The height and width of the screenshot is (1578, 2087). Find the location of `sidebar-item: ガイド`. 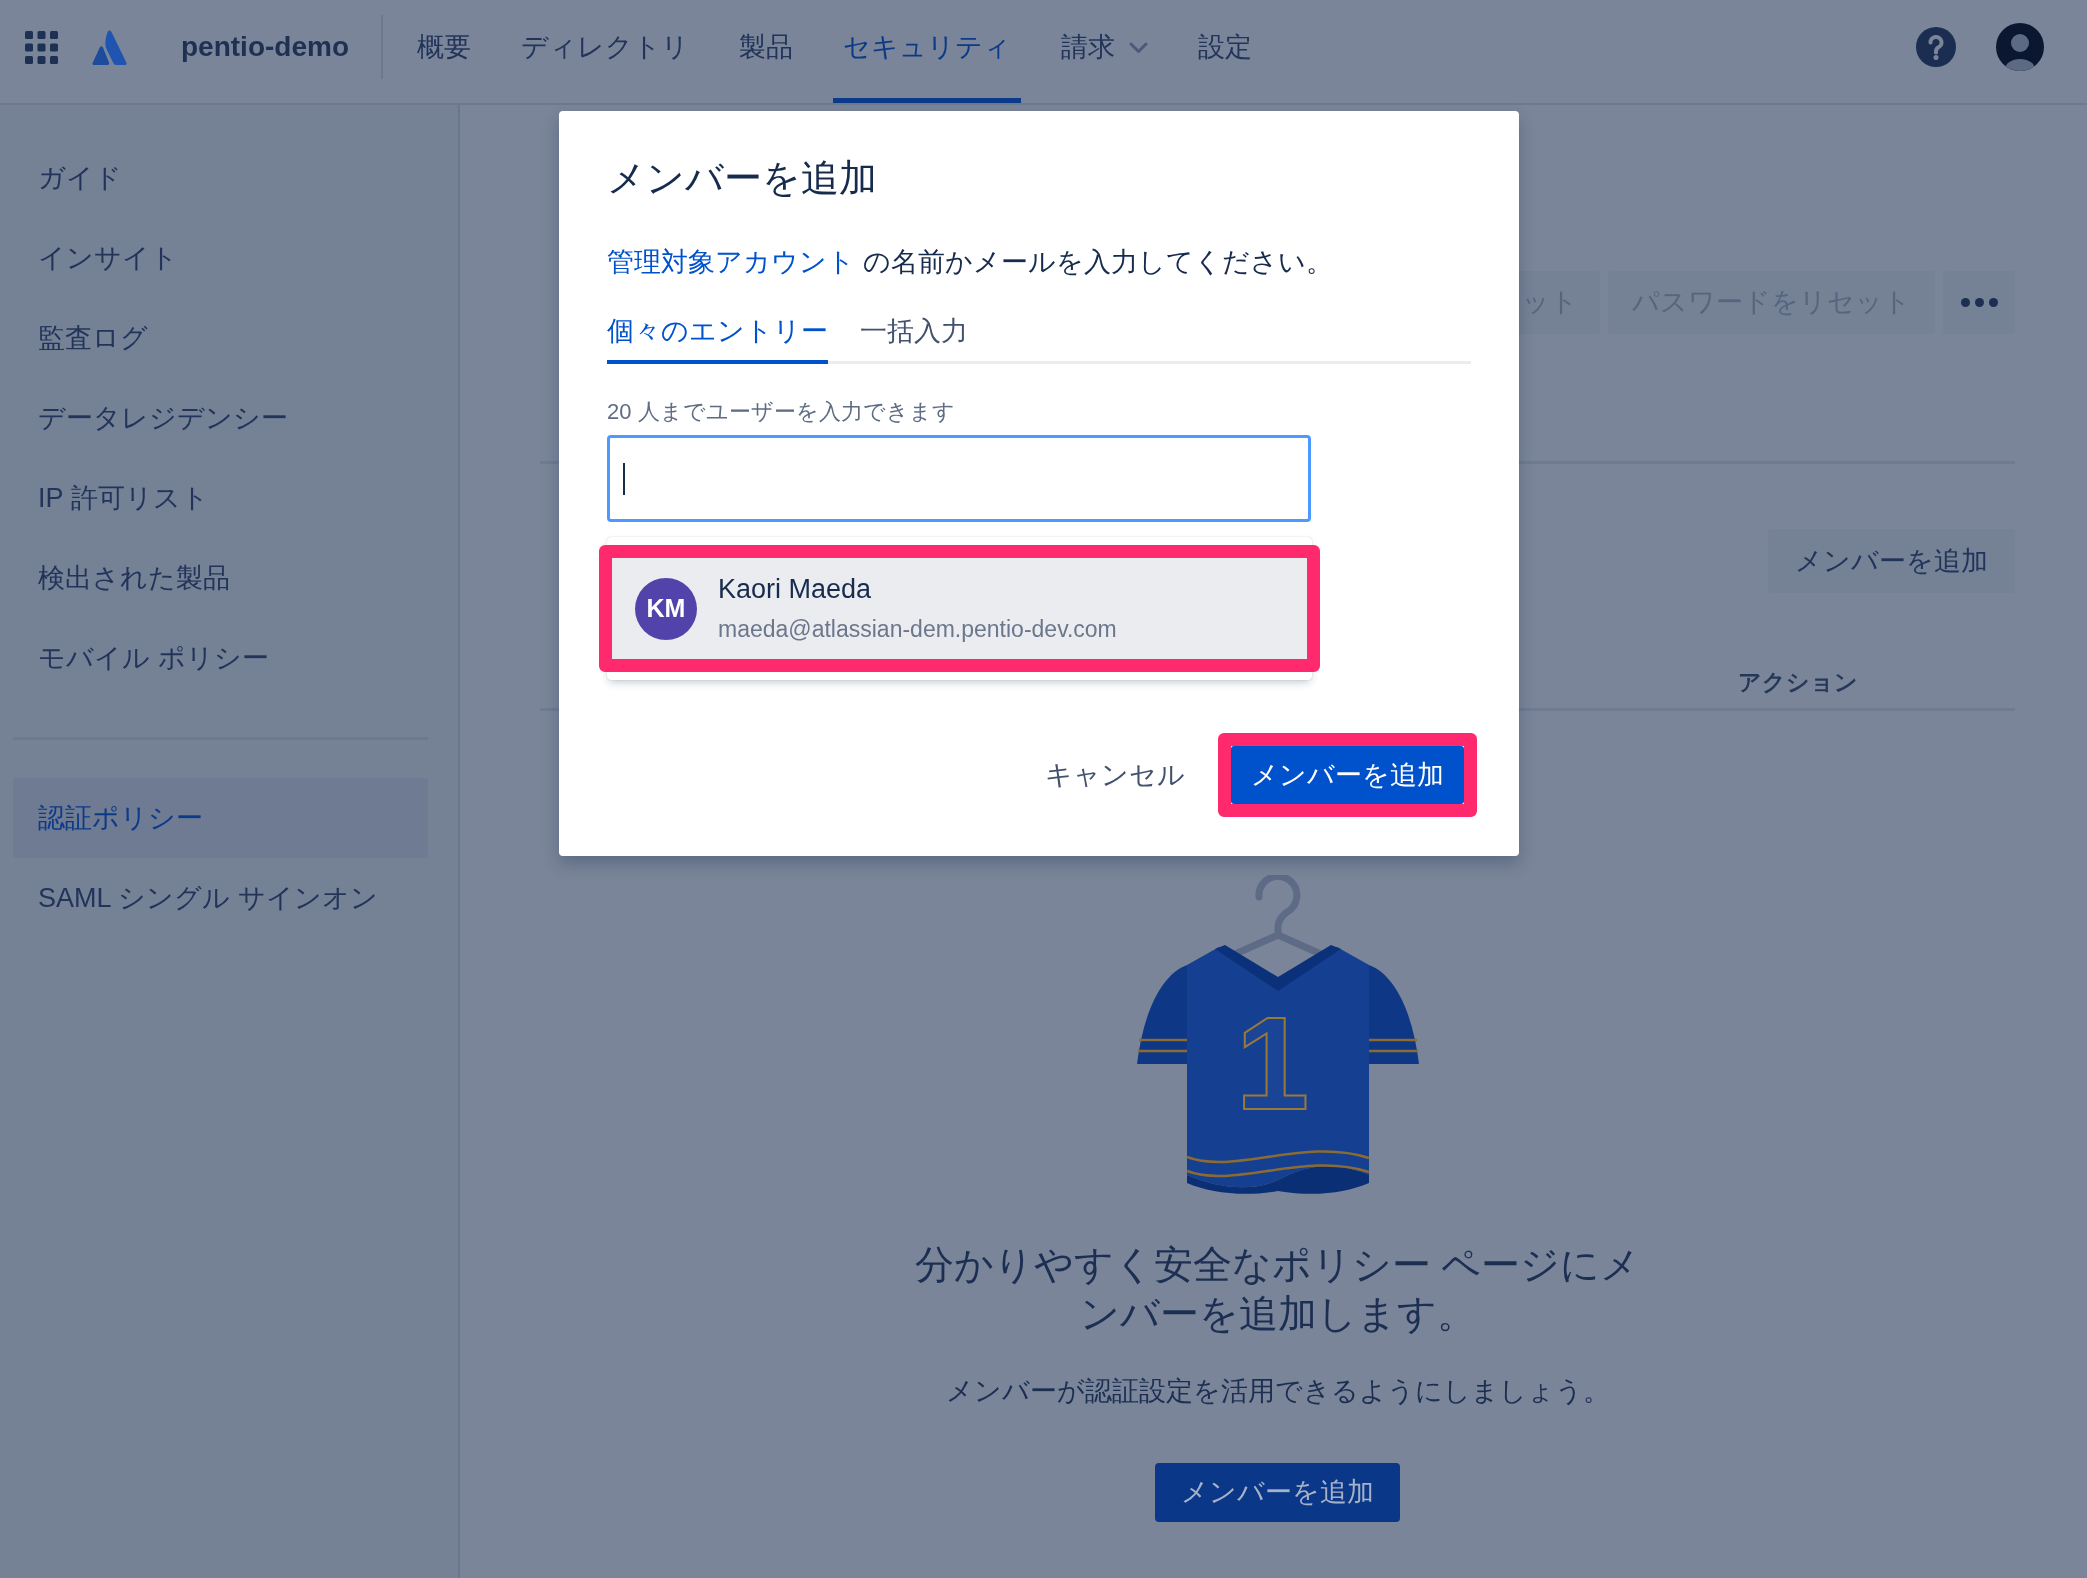

sidebar-item: ガイド is located at coordinates (220, 178).